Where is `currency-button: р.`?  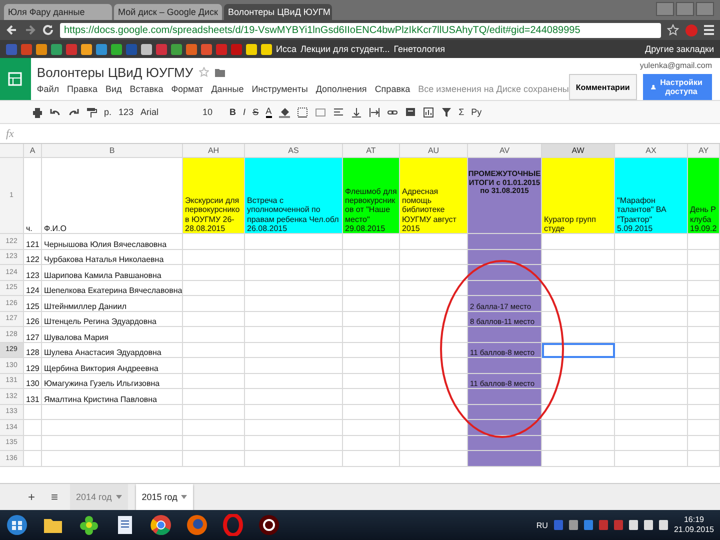
currency-button: р. is located at coordinates (108, 112).